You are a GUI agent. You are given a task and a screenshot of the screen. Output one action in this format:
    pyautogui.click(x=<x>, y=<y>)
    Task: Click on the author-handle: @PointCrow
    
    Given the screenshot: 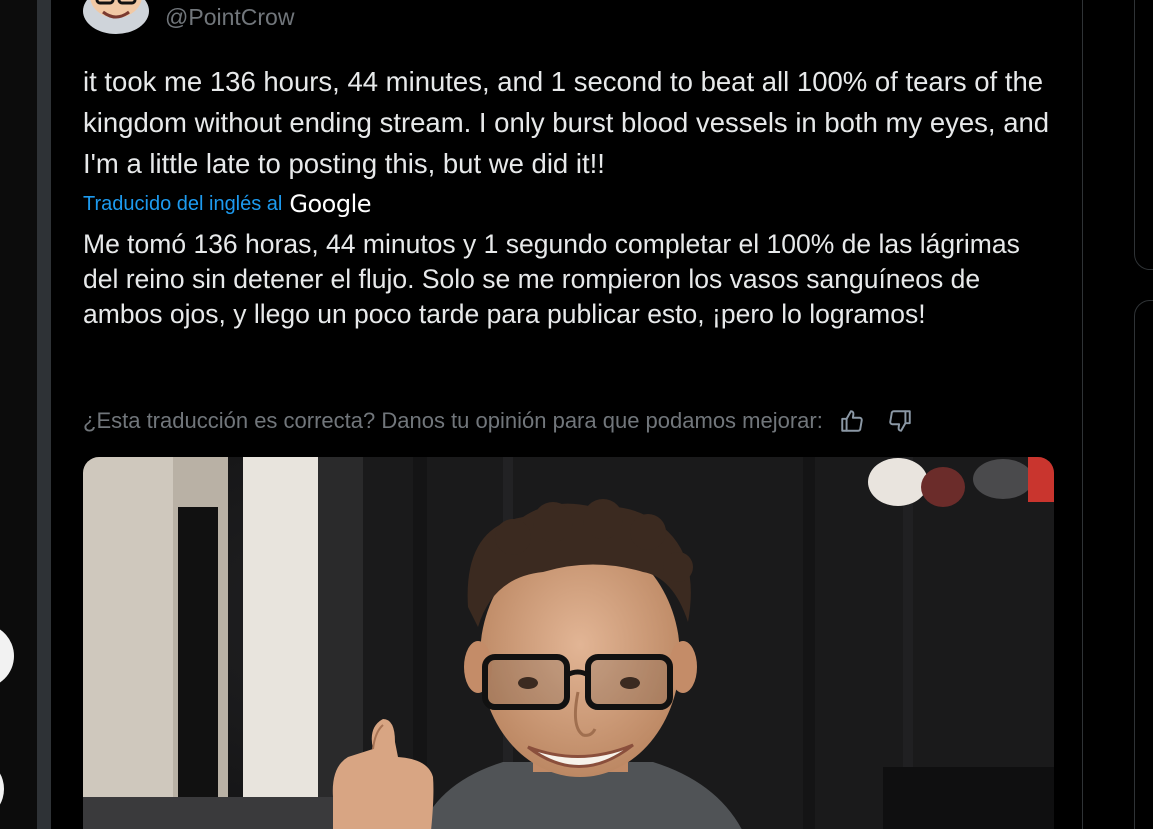 What is the action you would take?
    pyautogui.click(x=229, y=17)
    